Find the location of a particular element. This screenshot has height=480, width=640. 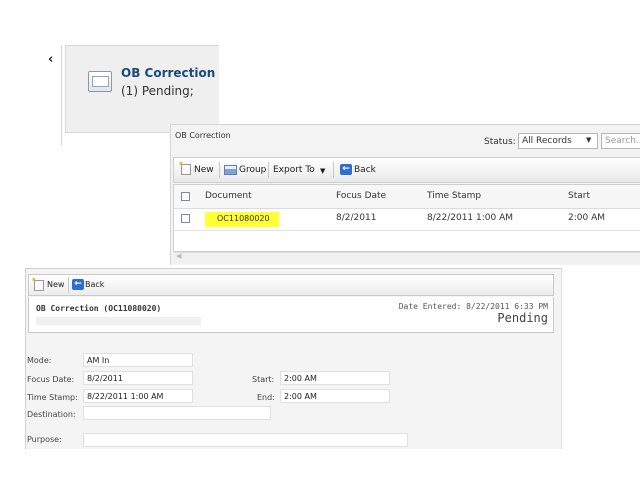

status-select-value: All Records is located at coordinates (547, 141).